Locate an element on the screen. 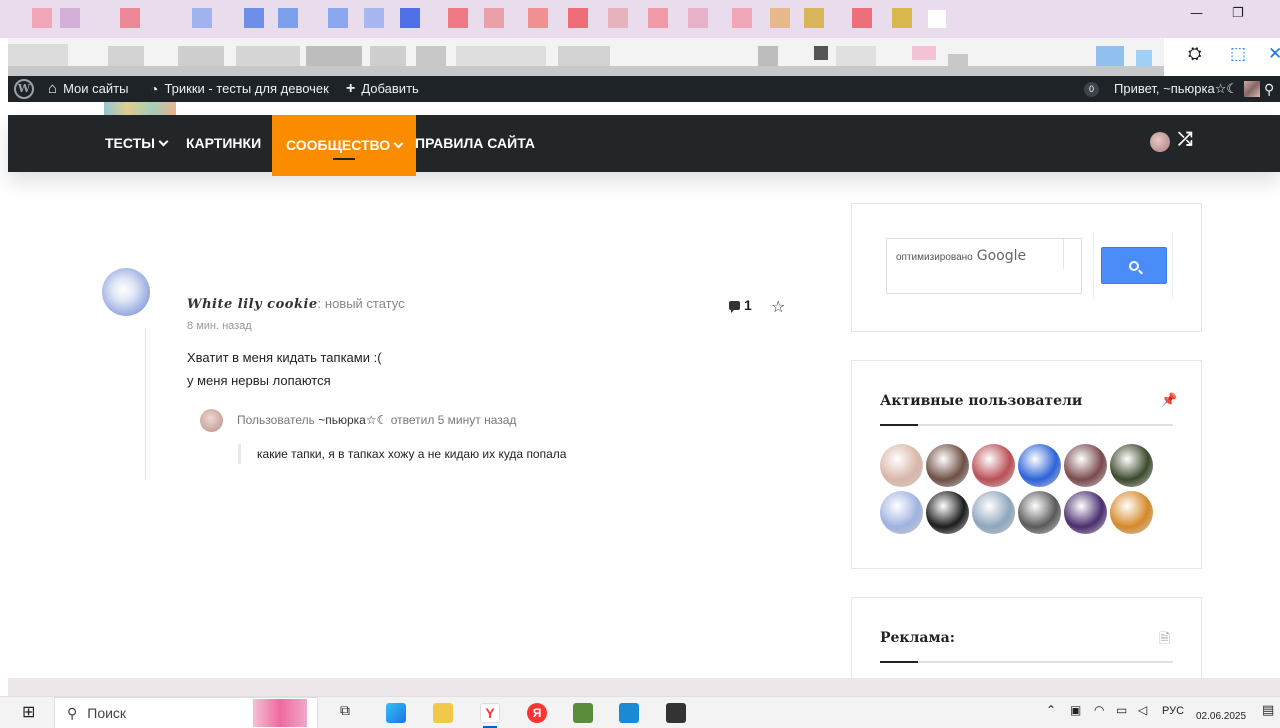 The image size is (1280, 728). magnifier-icon is located at coordinates (1134, 265).